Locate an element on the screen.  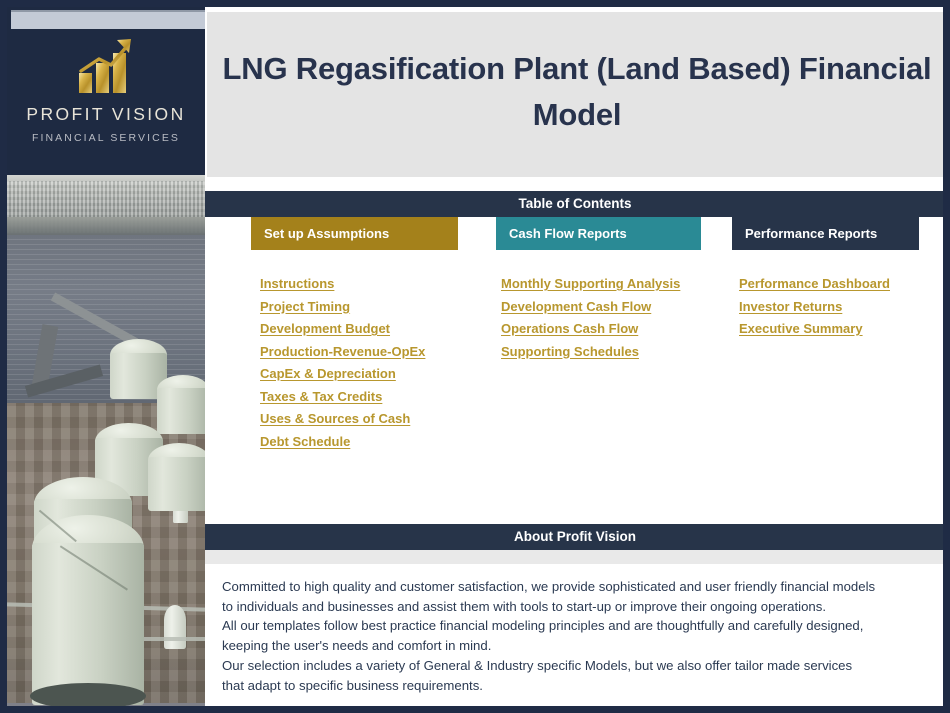
toc-link-performance-dashboard: Performance Dashboard is located at coordinates (841, 284).